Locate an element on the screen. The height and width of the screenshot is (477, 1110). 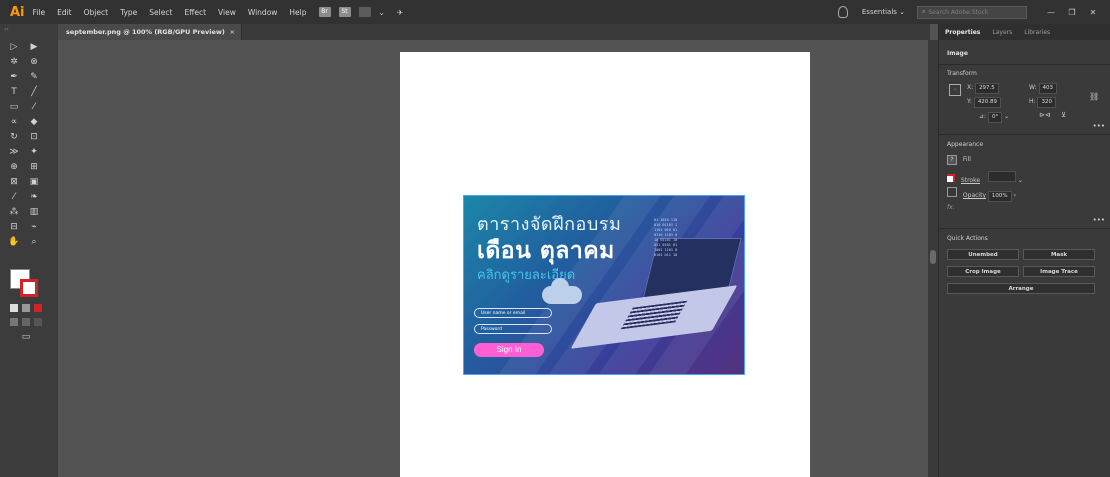
menu-window: Window is located at coordinates (263, 12).